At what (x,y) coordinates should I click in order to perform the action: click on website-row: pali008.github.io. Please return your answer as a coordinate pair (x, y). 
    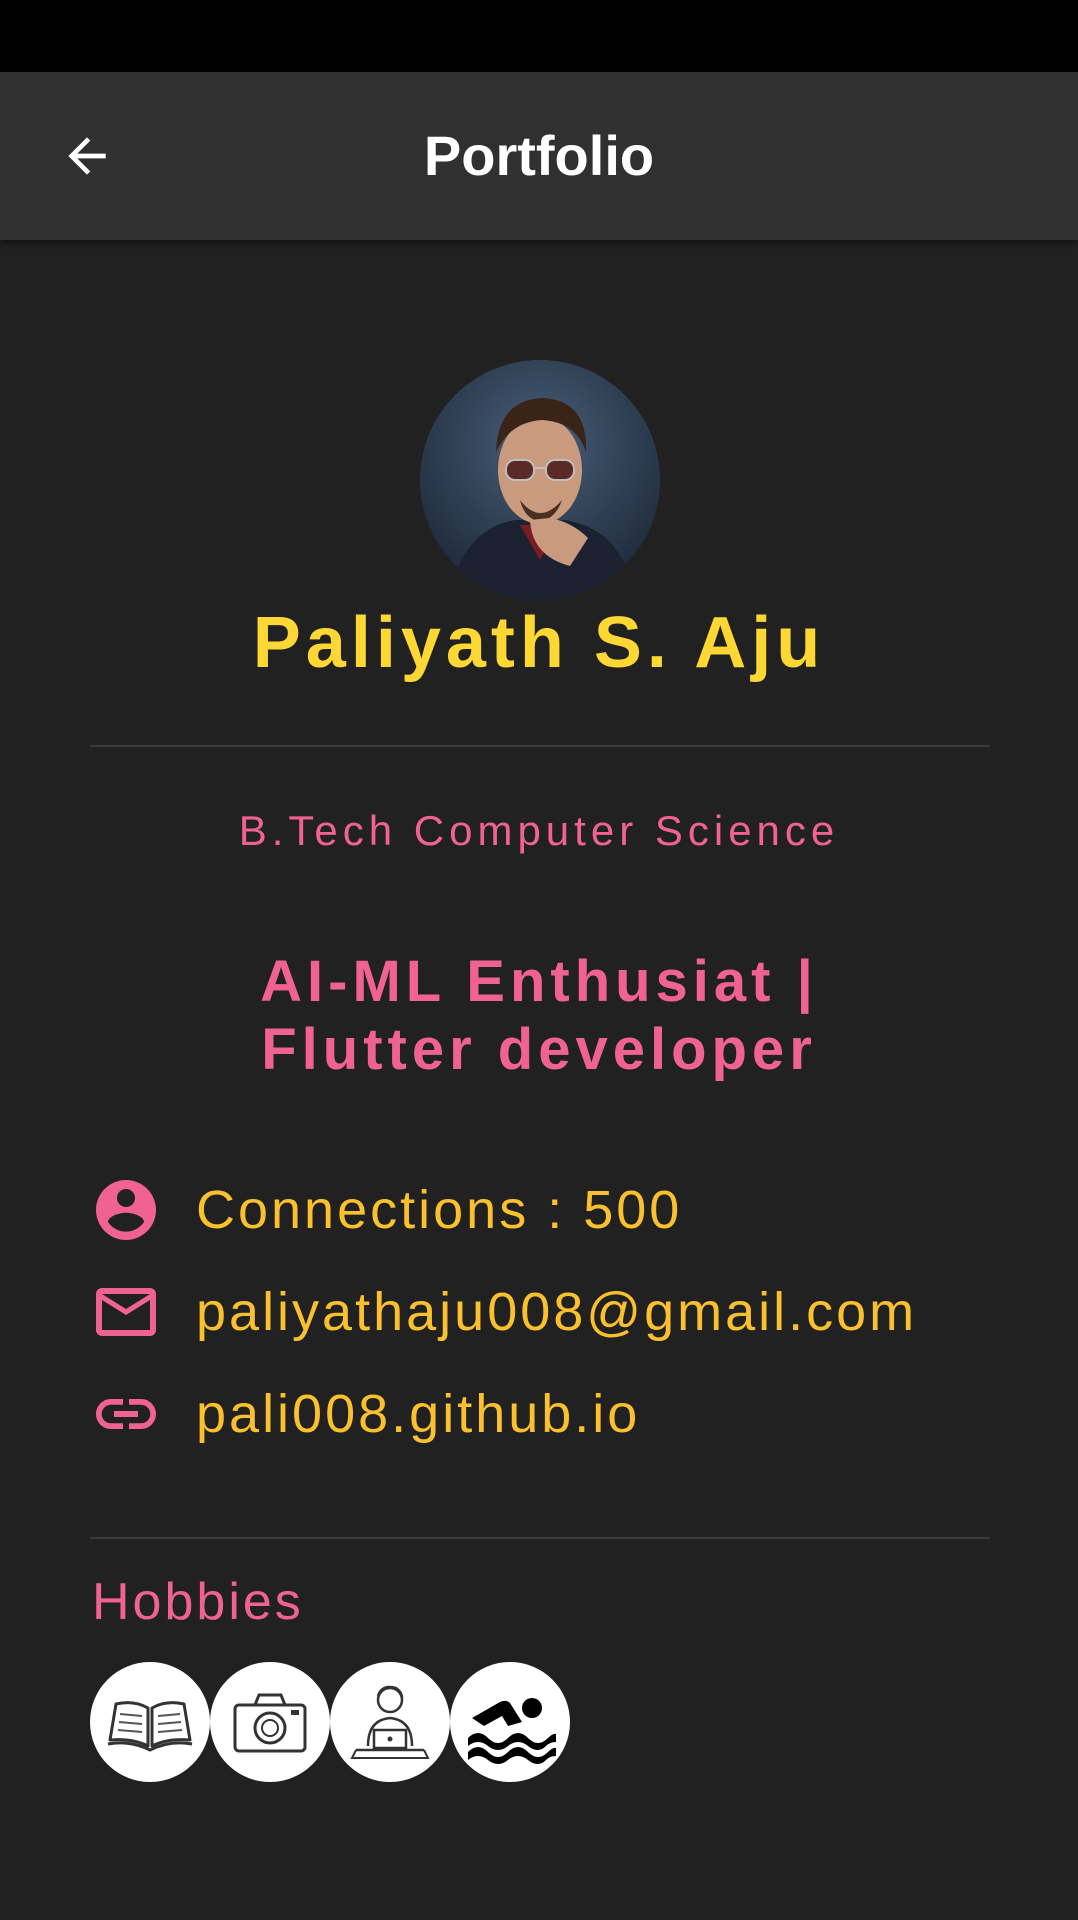
    Looking at the image, I should click on (365, 1414).